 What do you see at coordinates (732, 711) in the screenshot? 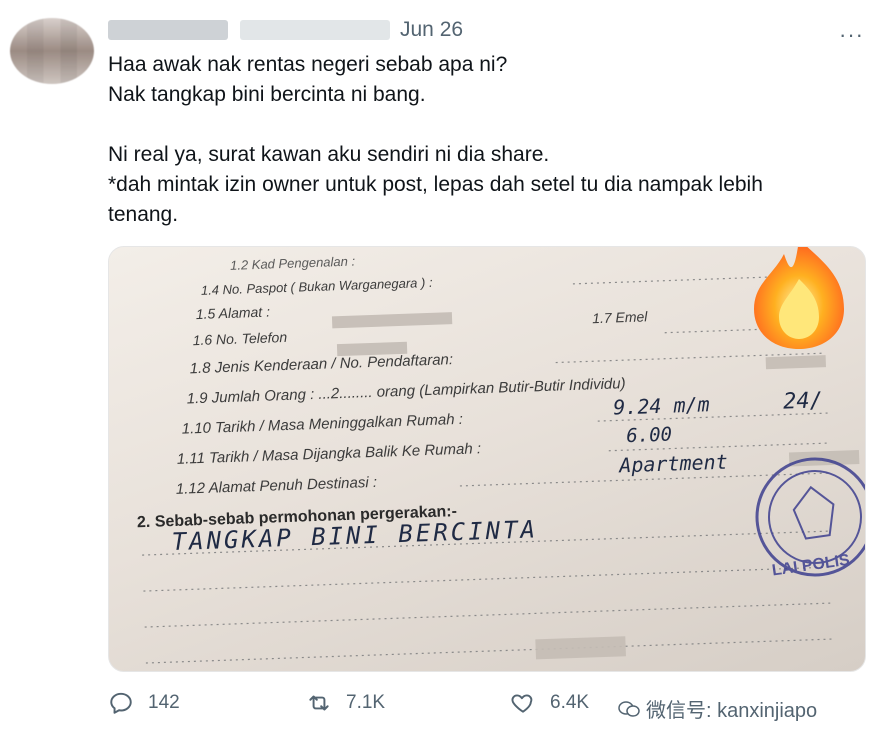
I see `watermark-text: 微信号: kanxinjiapo` at bounding box center [732, 711].